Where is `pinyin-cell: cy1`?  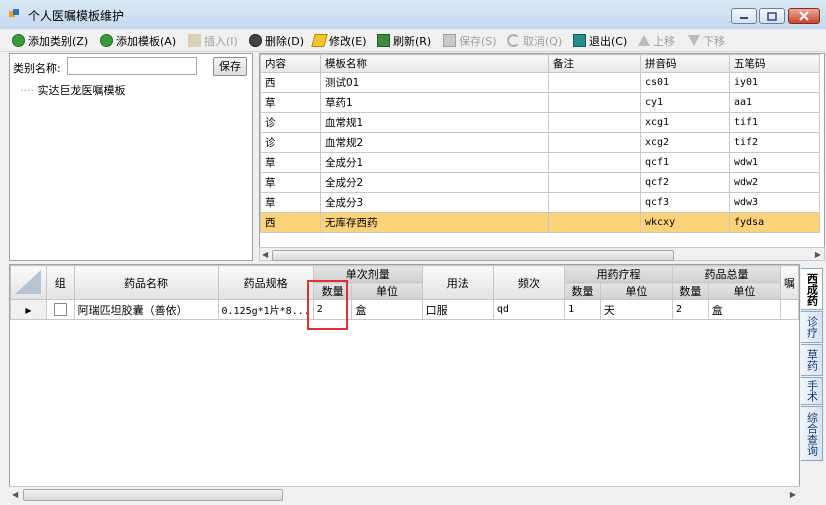
pinyin-cell: cy1 is located at coordinates (685, 102).